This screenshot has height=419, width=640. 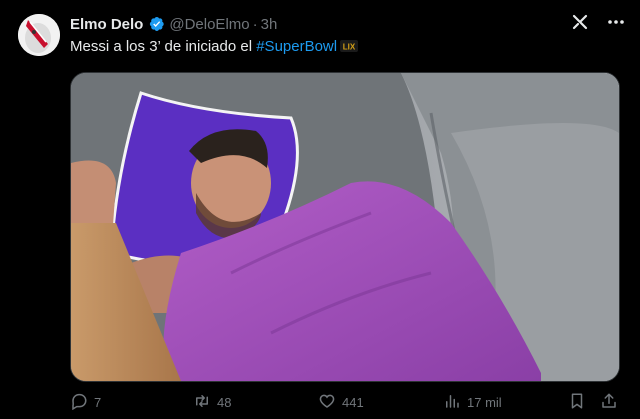 What do you see at coordinates (580, 22) in the screenshot?
I see `grok-icon` at bounding box center [580, 22].